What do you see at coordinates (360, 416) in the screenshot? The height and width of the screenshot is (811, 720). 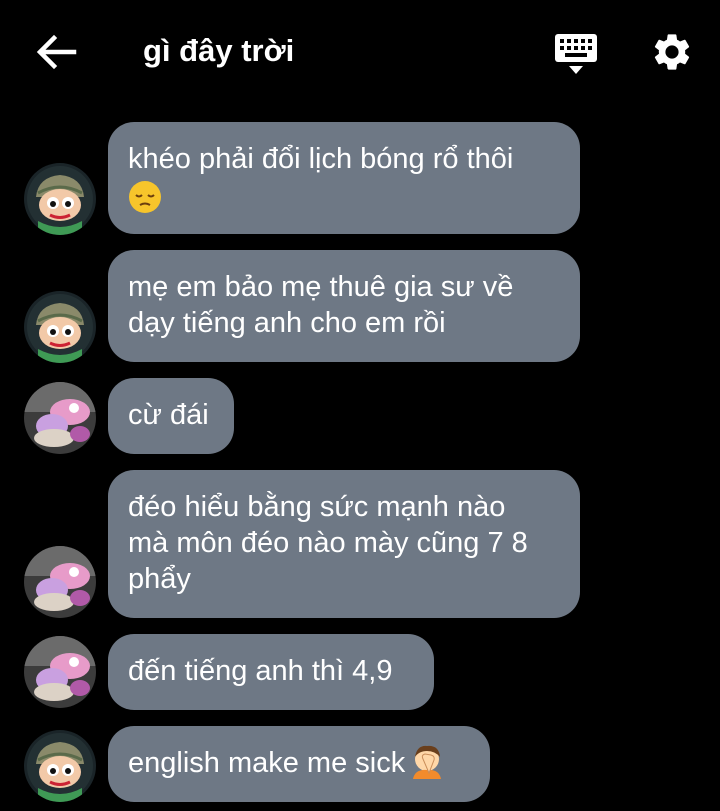 I see `message-row: cừ đái` at bounding box center [360, 416].